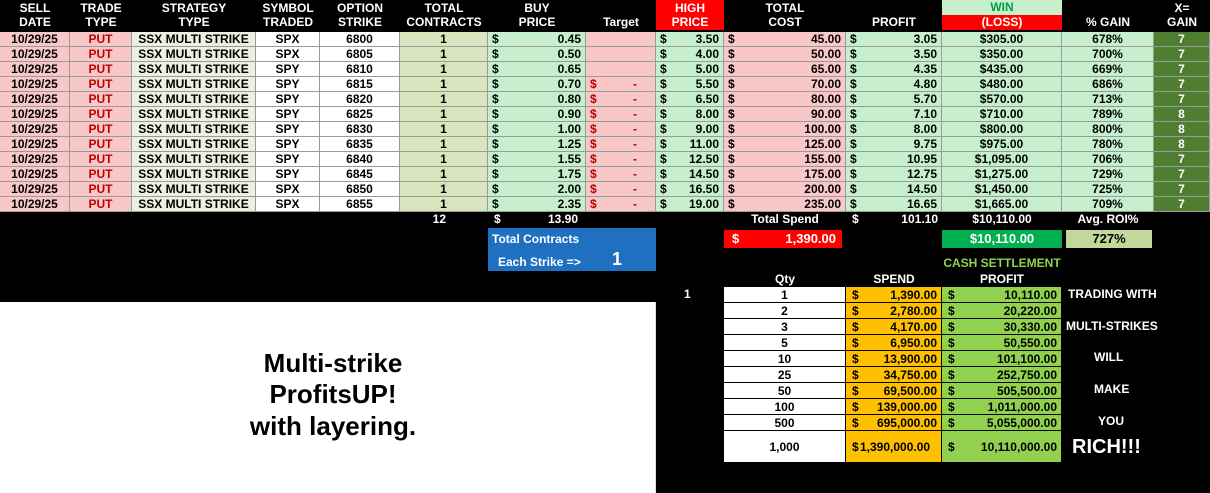  I want to click on cell-pct: 678%, so click(1108, 39).